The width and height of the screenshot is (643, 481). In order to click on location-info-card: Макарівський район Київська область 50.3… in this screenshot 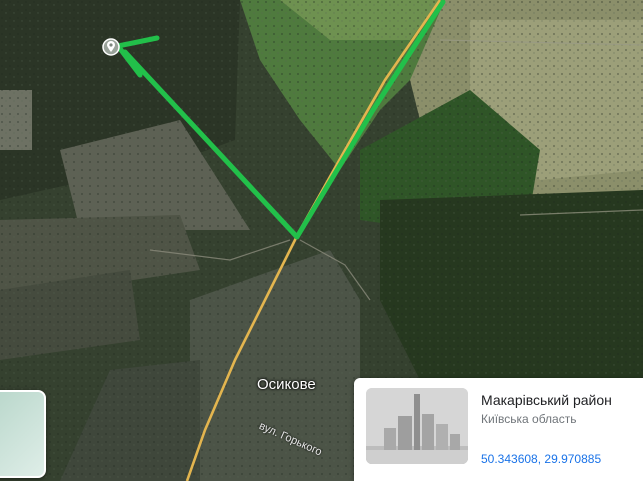, I will do `click(498, 429)`.